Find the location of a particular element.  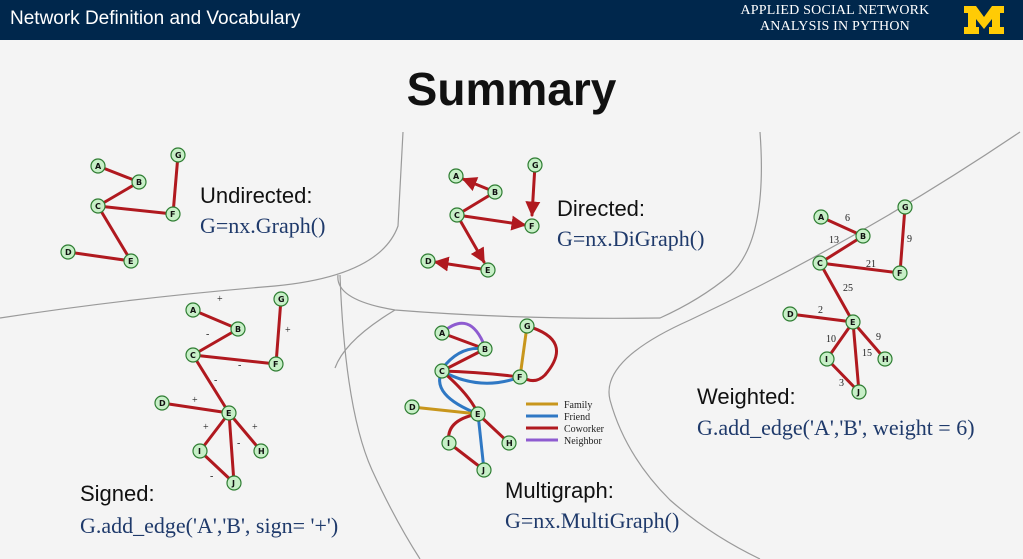

multigraph-caption: Multigraph: is located at coordinates (559, 490).